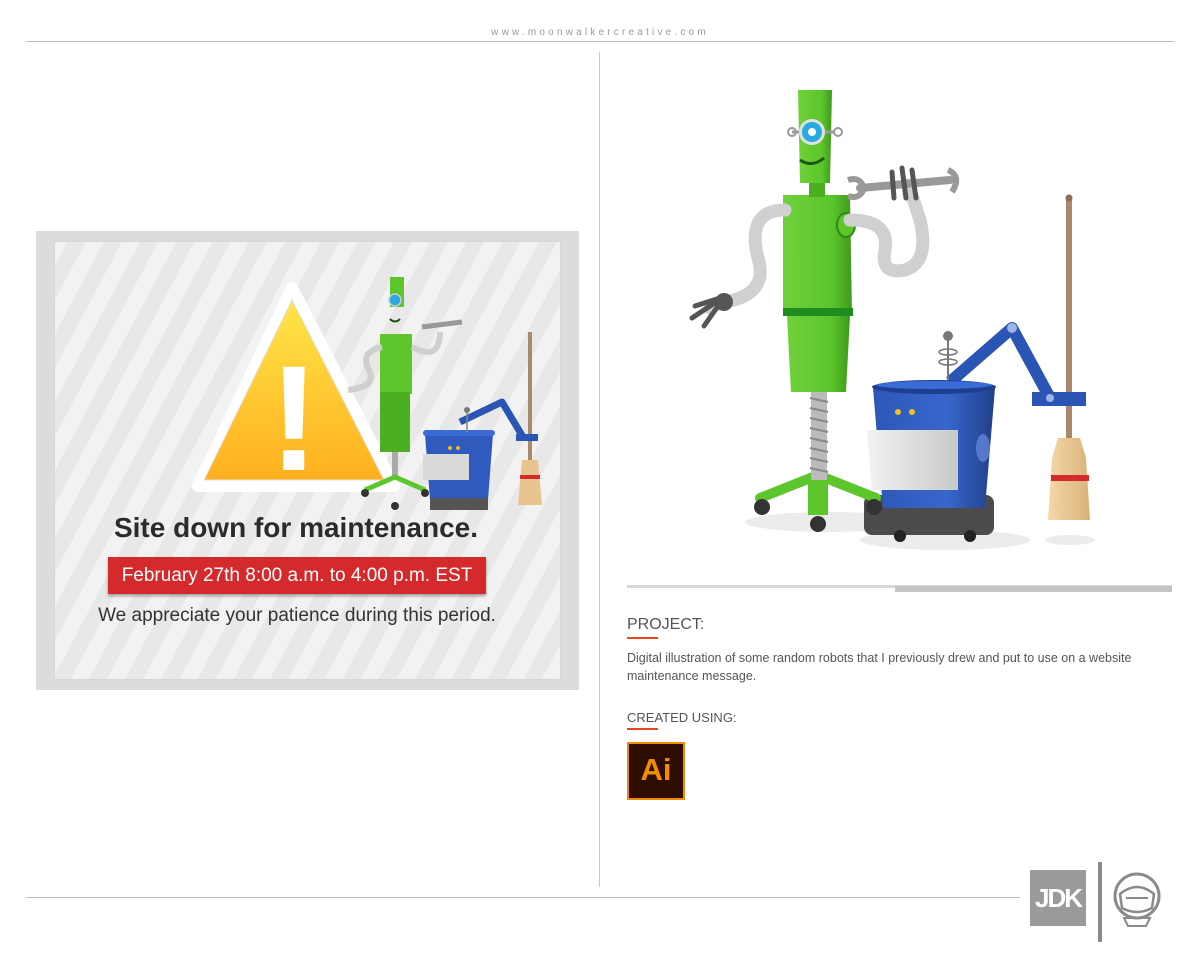 The width and height of the screenshot is (1200, 960). What do you see at coordinates (682, 717) in the screenshot?
I see `created-using-label: CREATED USING:` at bounding box center [682, 717].